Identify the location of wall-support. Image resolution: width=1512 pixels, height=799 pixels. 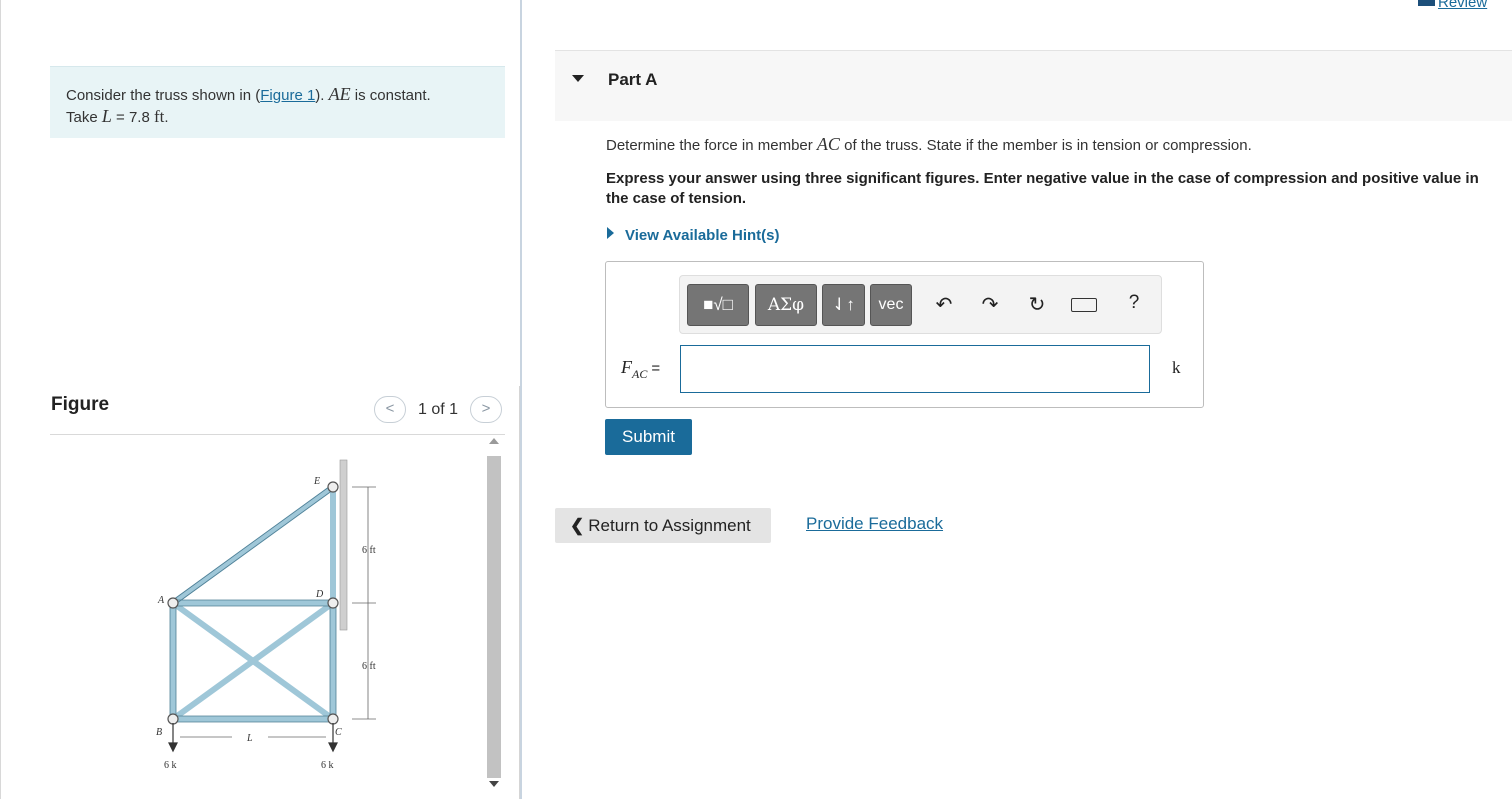
(343, 545).